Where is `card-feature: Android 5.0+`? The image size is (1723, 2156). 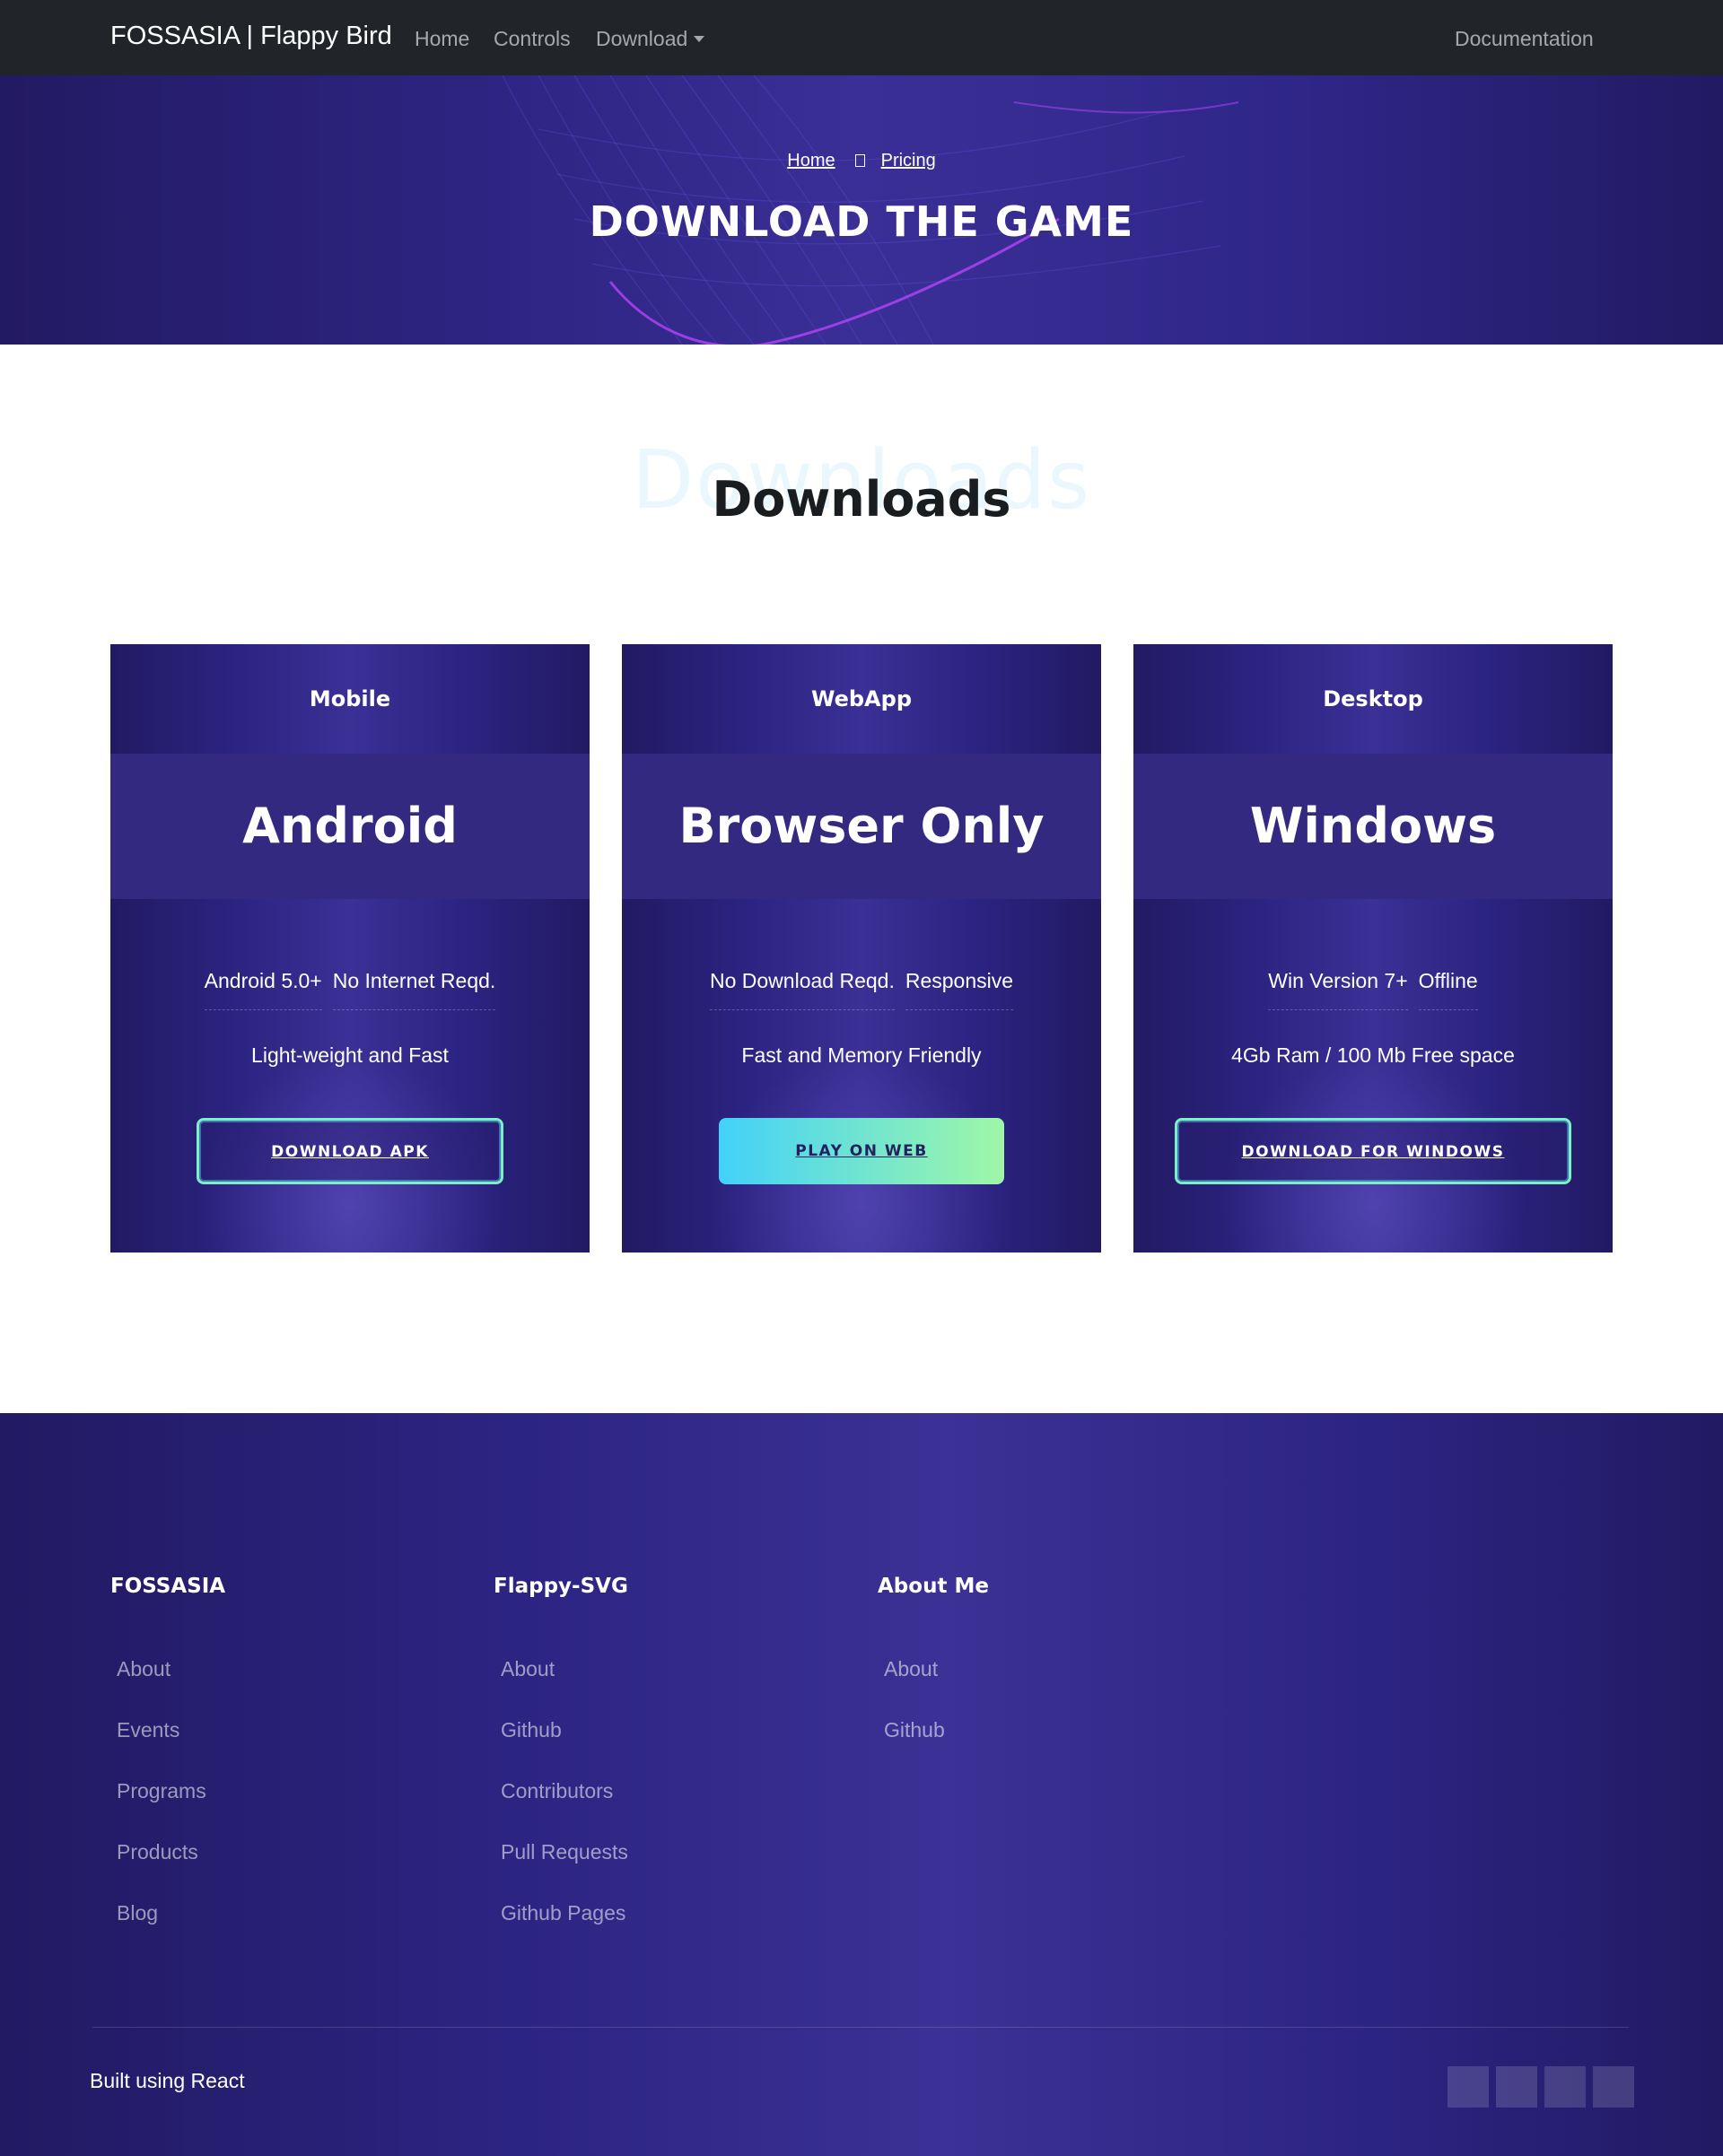
card-feature: Android 5.0+ is located at coordinates (263, 989).